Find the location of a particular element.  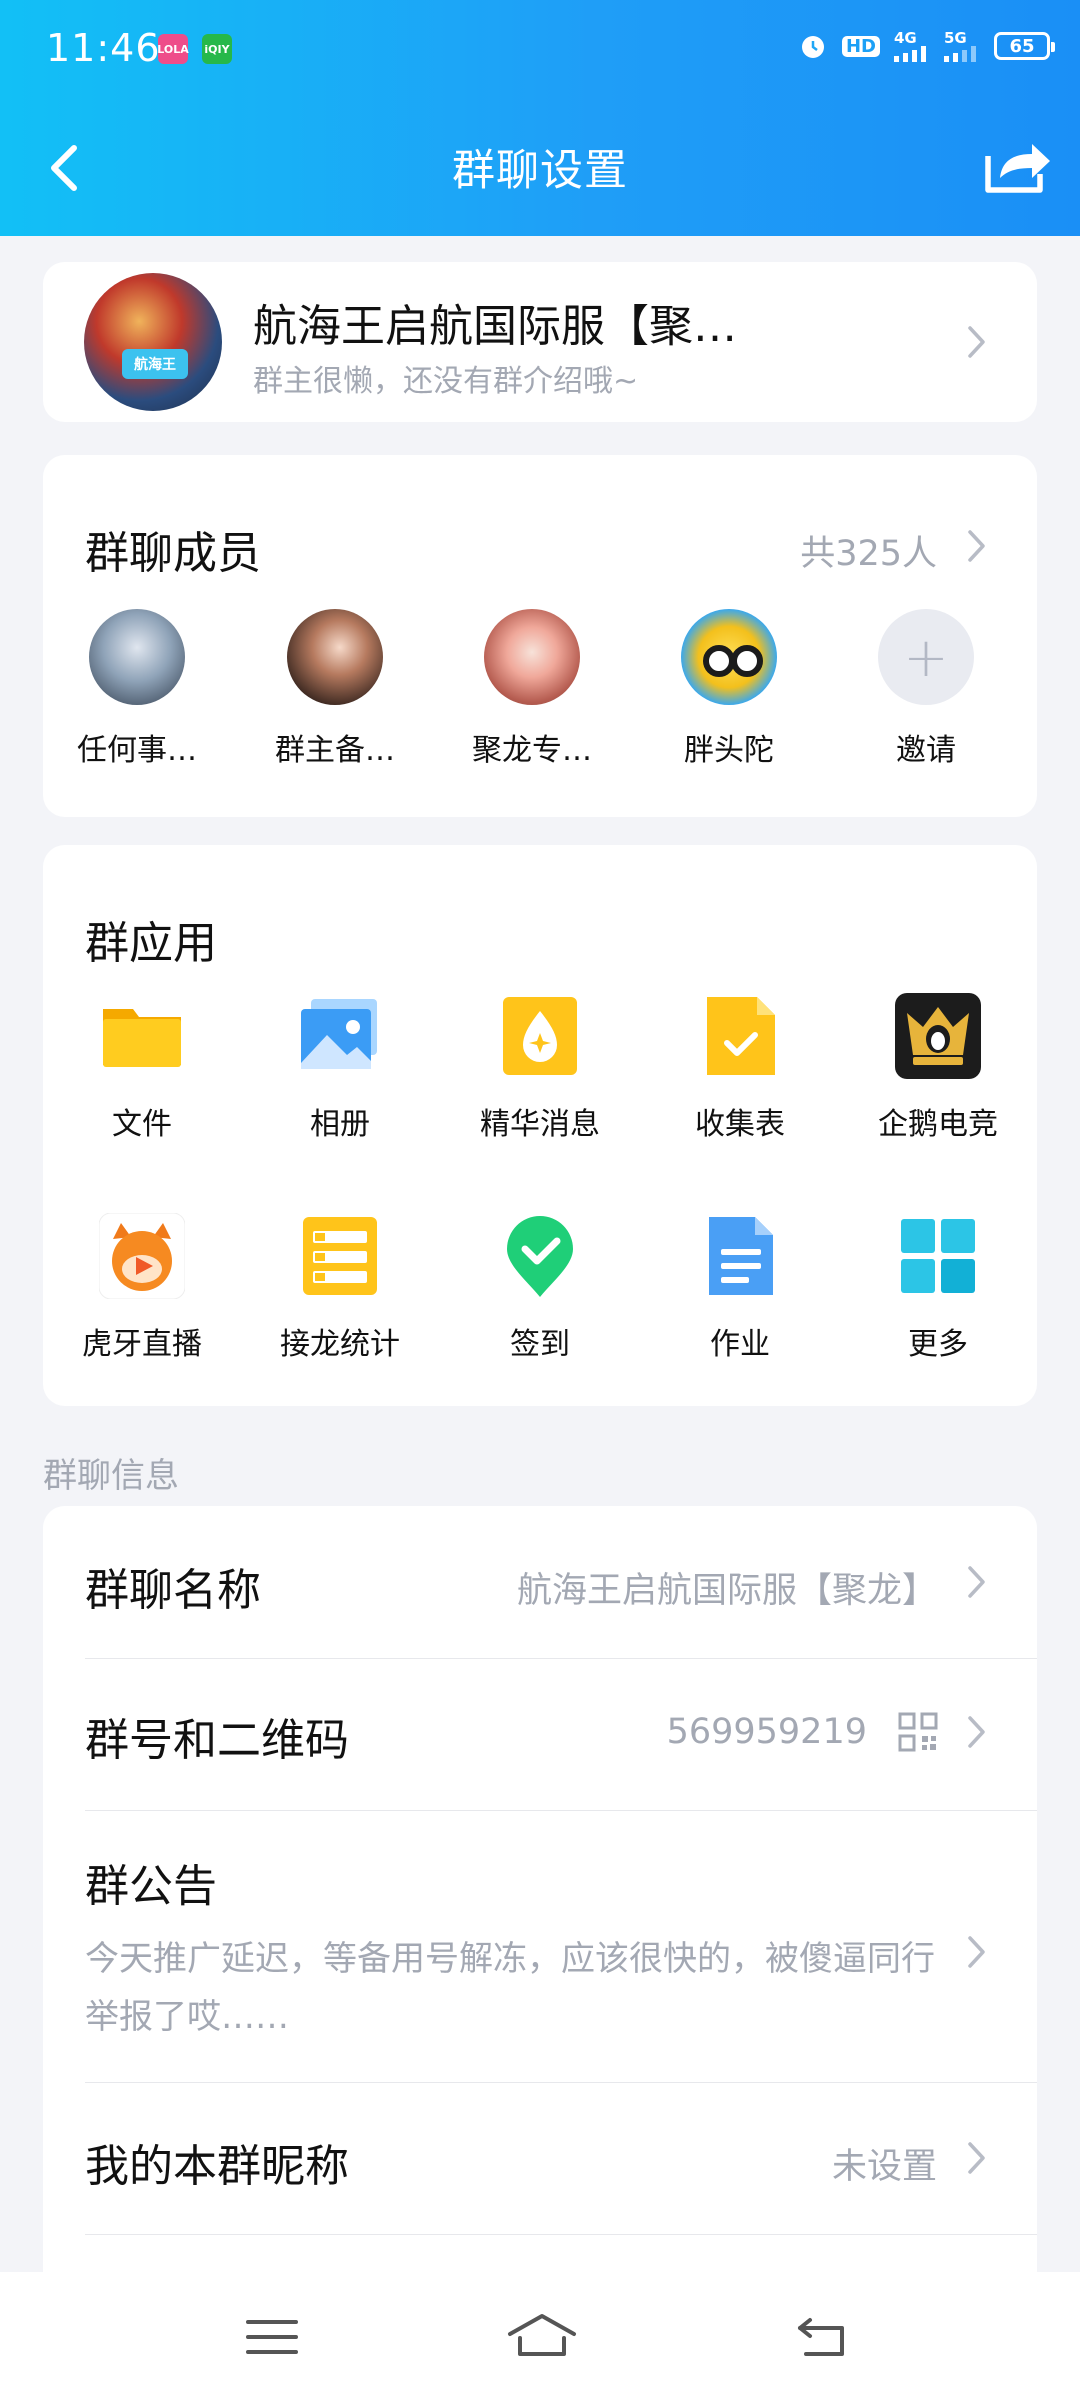

collection-form-icon is located at coordinates (740, 1036).